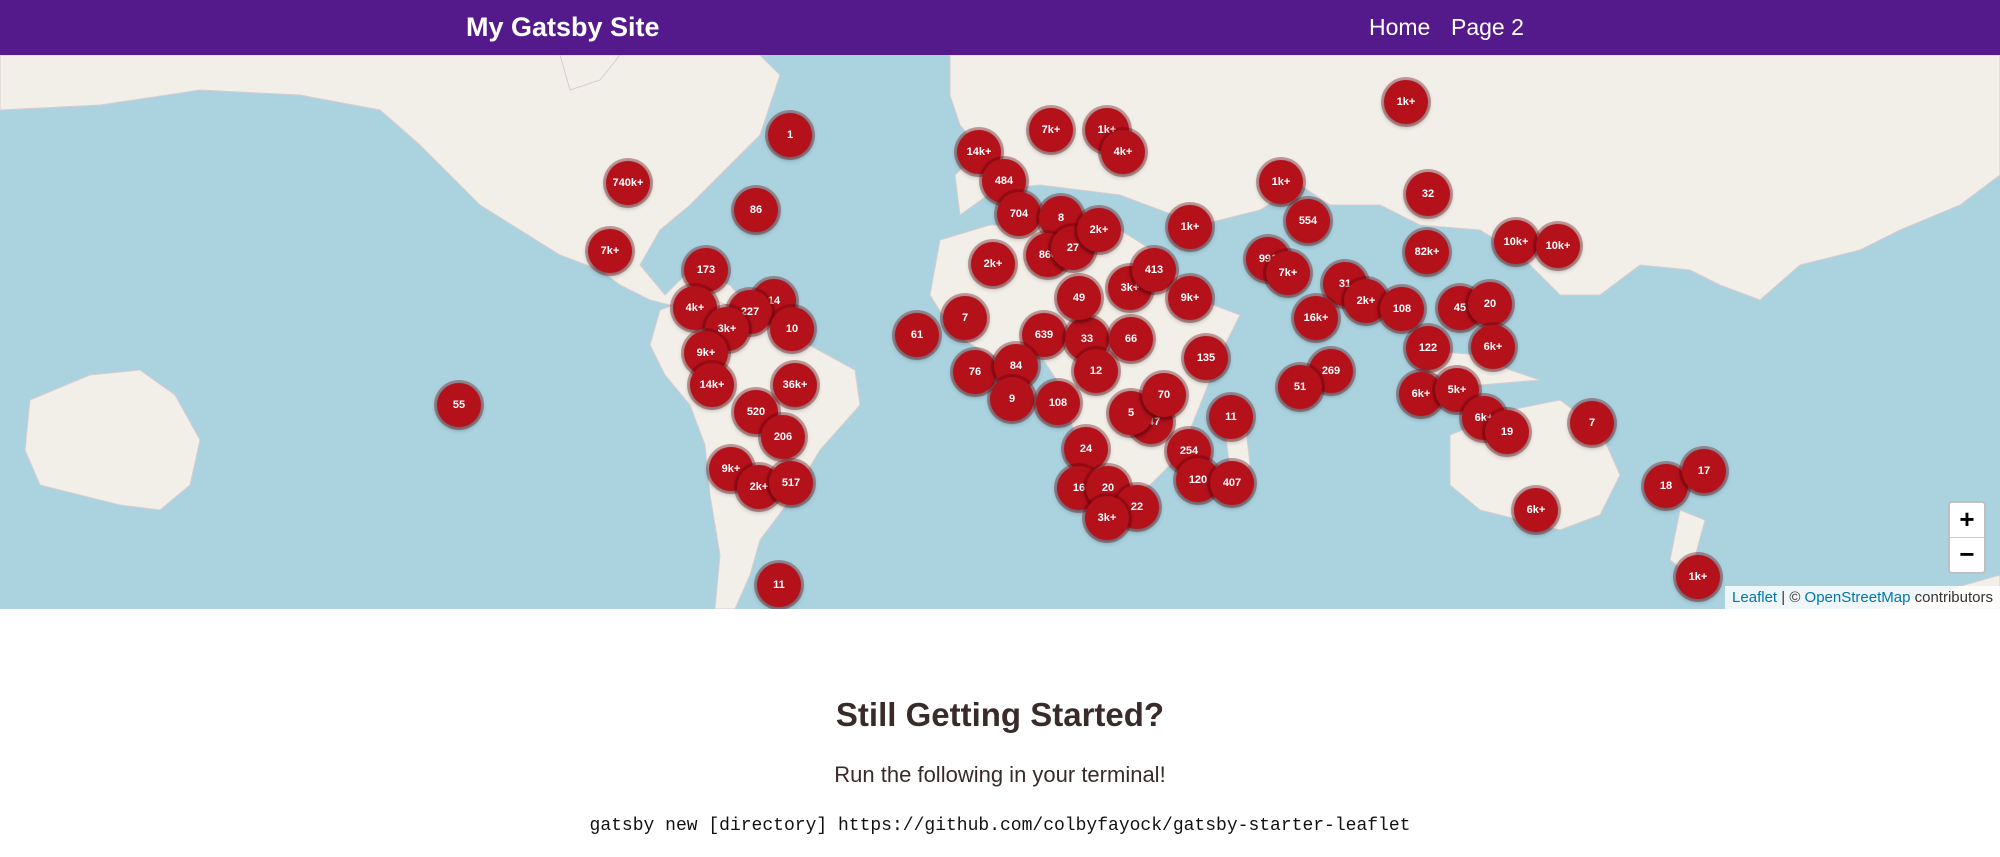 The width and height of the screenshot is (2000, 857). What do you see at coordinates (1754, 597) in the screenshot?
I see `leaflet-link: Leaflet` at bounding box center [1754, 597].